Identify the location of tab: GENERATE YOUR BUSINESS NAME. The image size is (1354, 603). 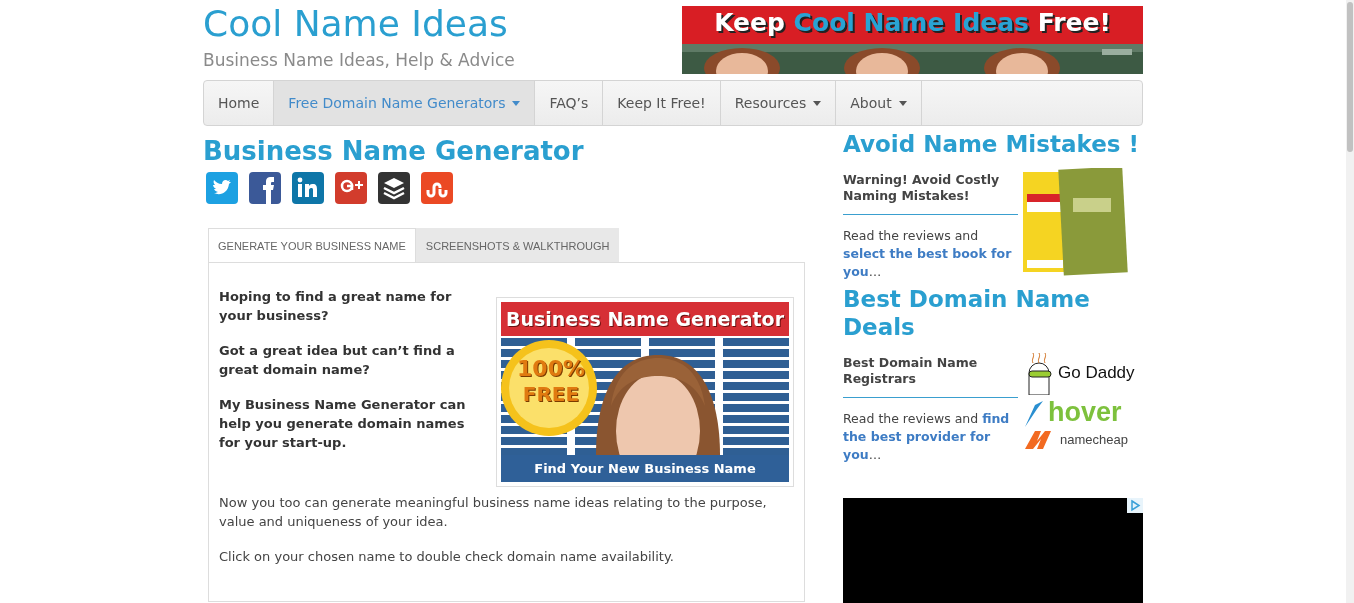
(312, 245).